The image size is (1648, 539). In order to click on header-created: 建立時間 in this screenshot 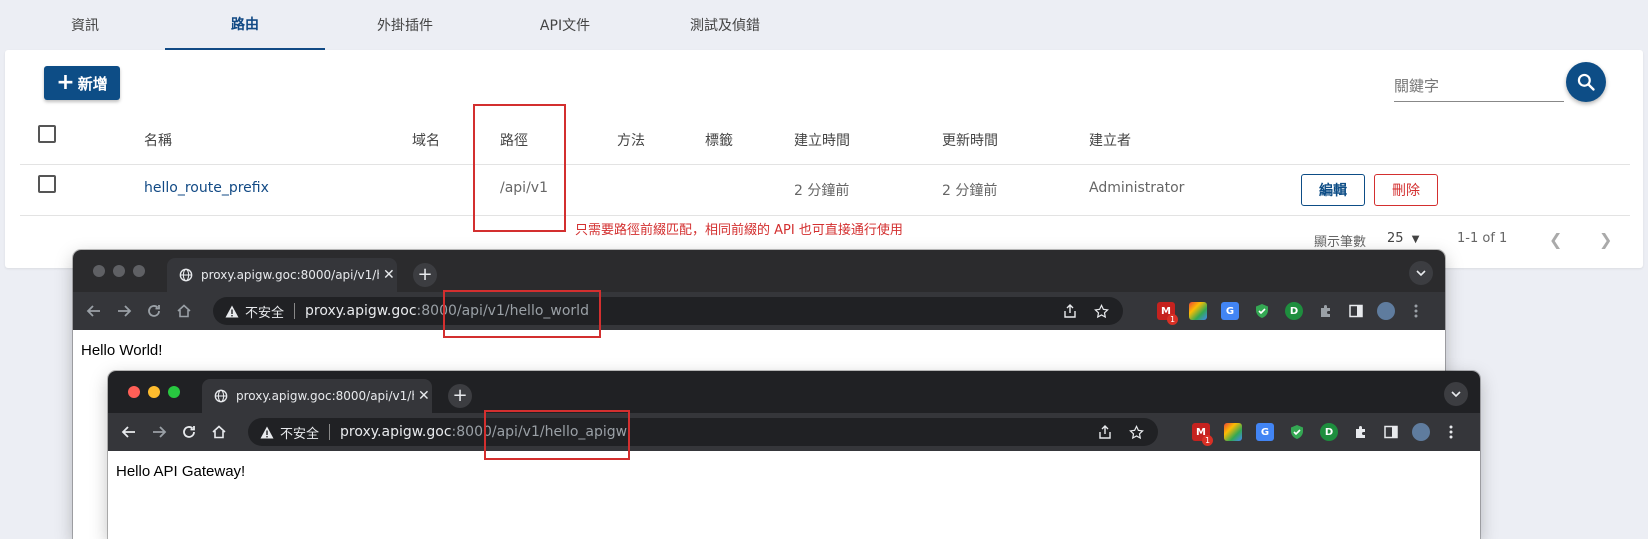, I will do `click(822, 140)`.